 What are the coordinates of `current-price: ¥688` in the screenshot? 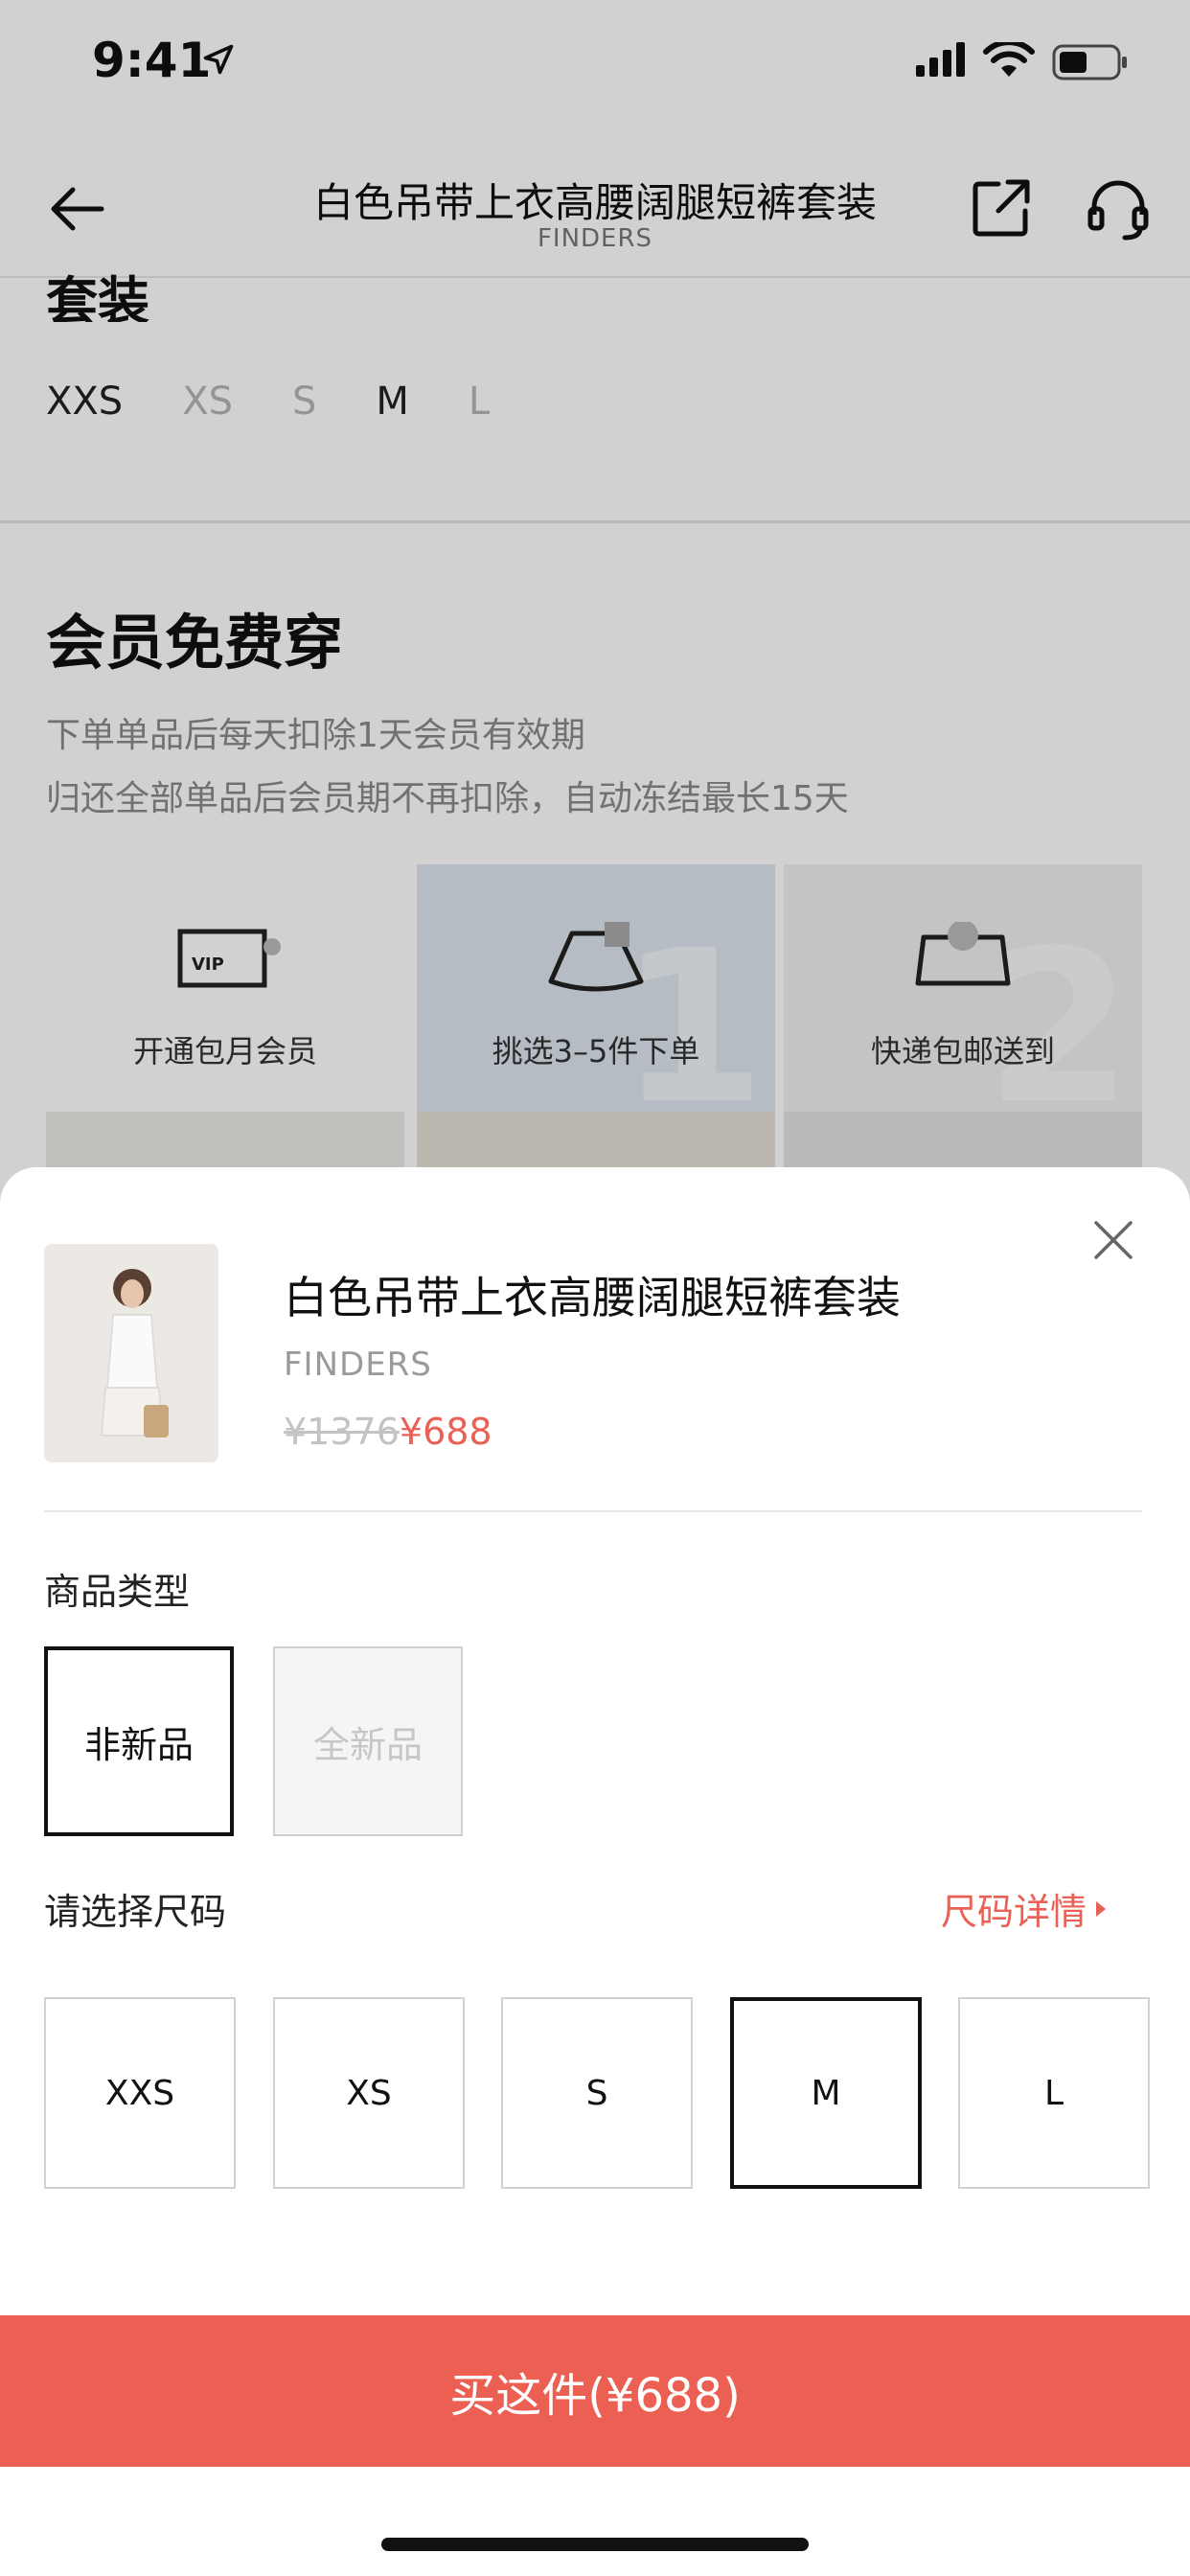 It's located at (445, 1432).